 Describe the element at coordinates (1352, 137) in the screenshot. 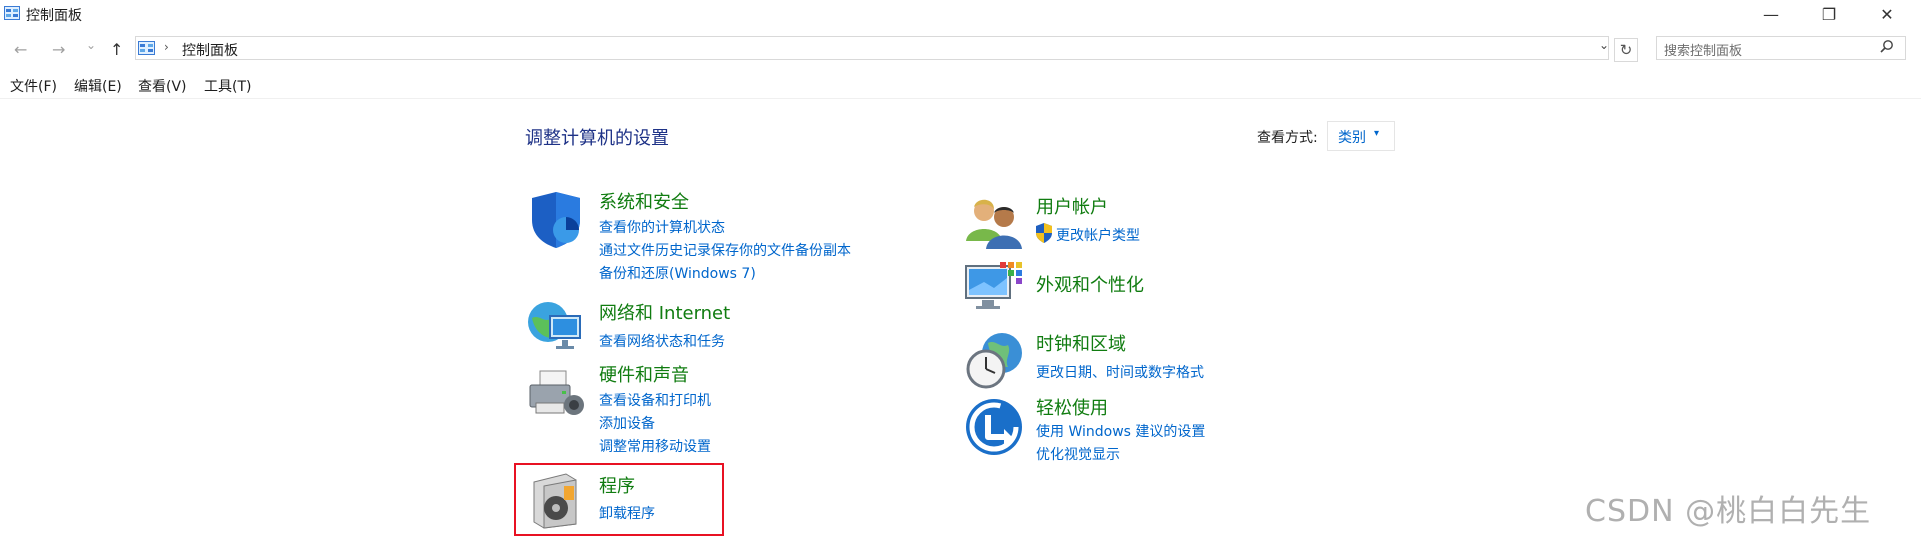

I see `view-by-value: 类别` at that location.